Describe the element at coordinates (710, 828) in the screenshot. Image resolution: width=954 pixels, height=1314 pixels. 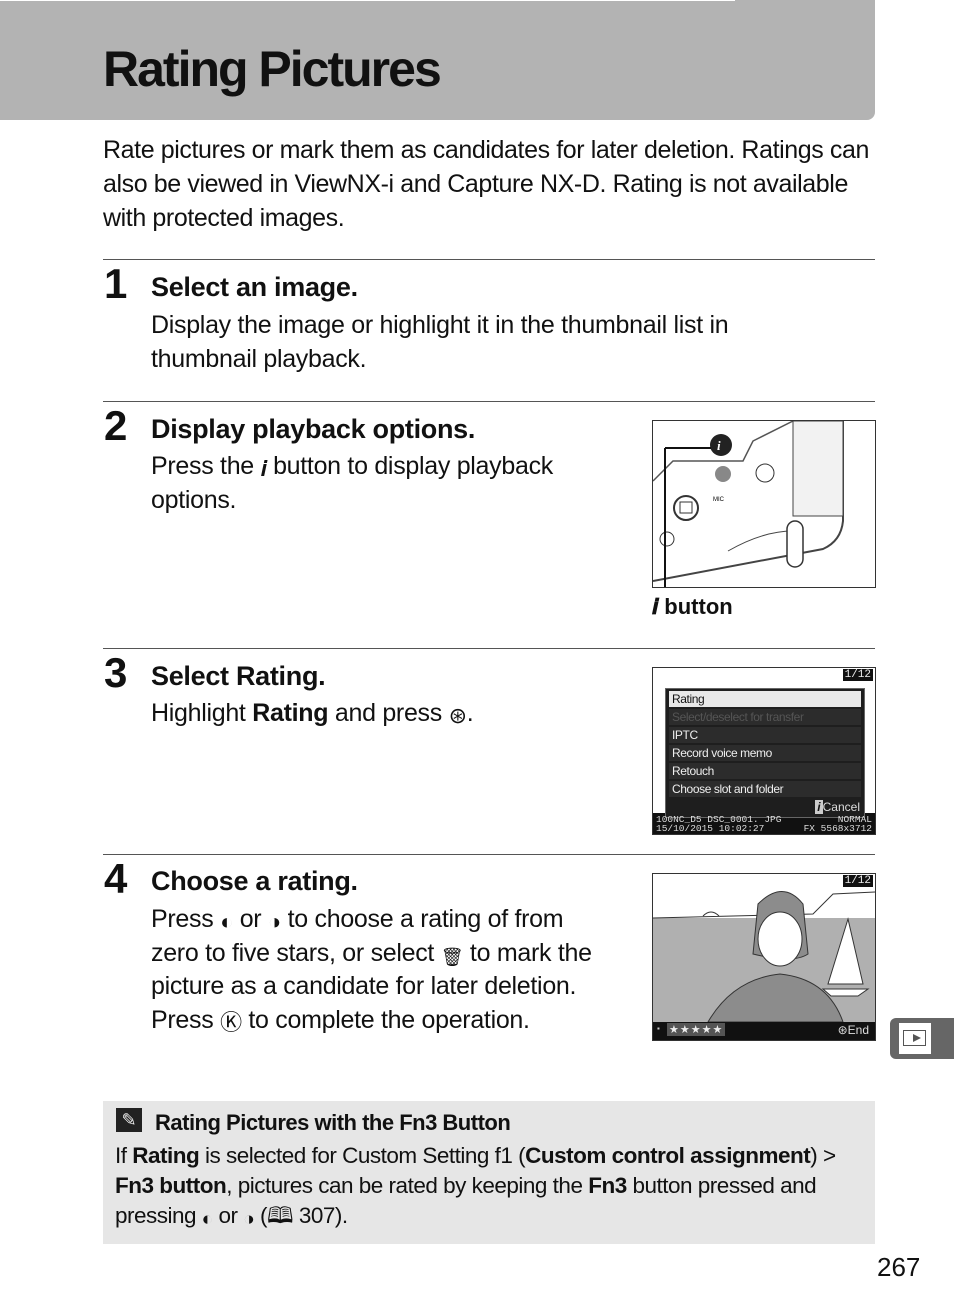
I see `date-info: 15/10/2015 10:02:27` at that location.